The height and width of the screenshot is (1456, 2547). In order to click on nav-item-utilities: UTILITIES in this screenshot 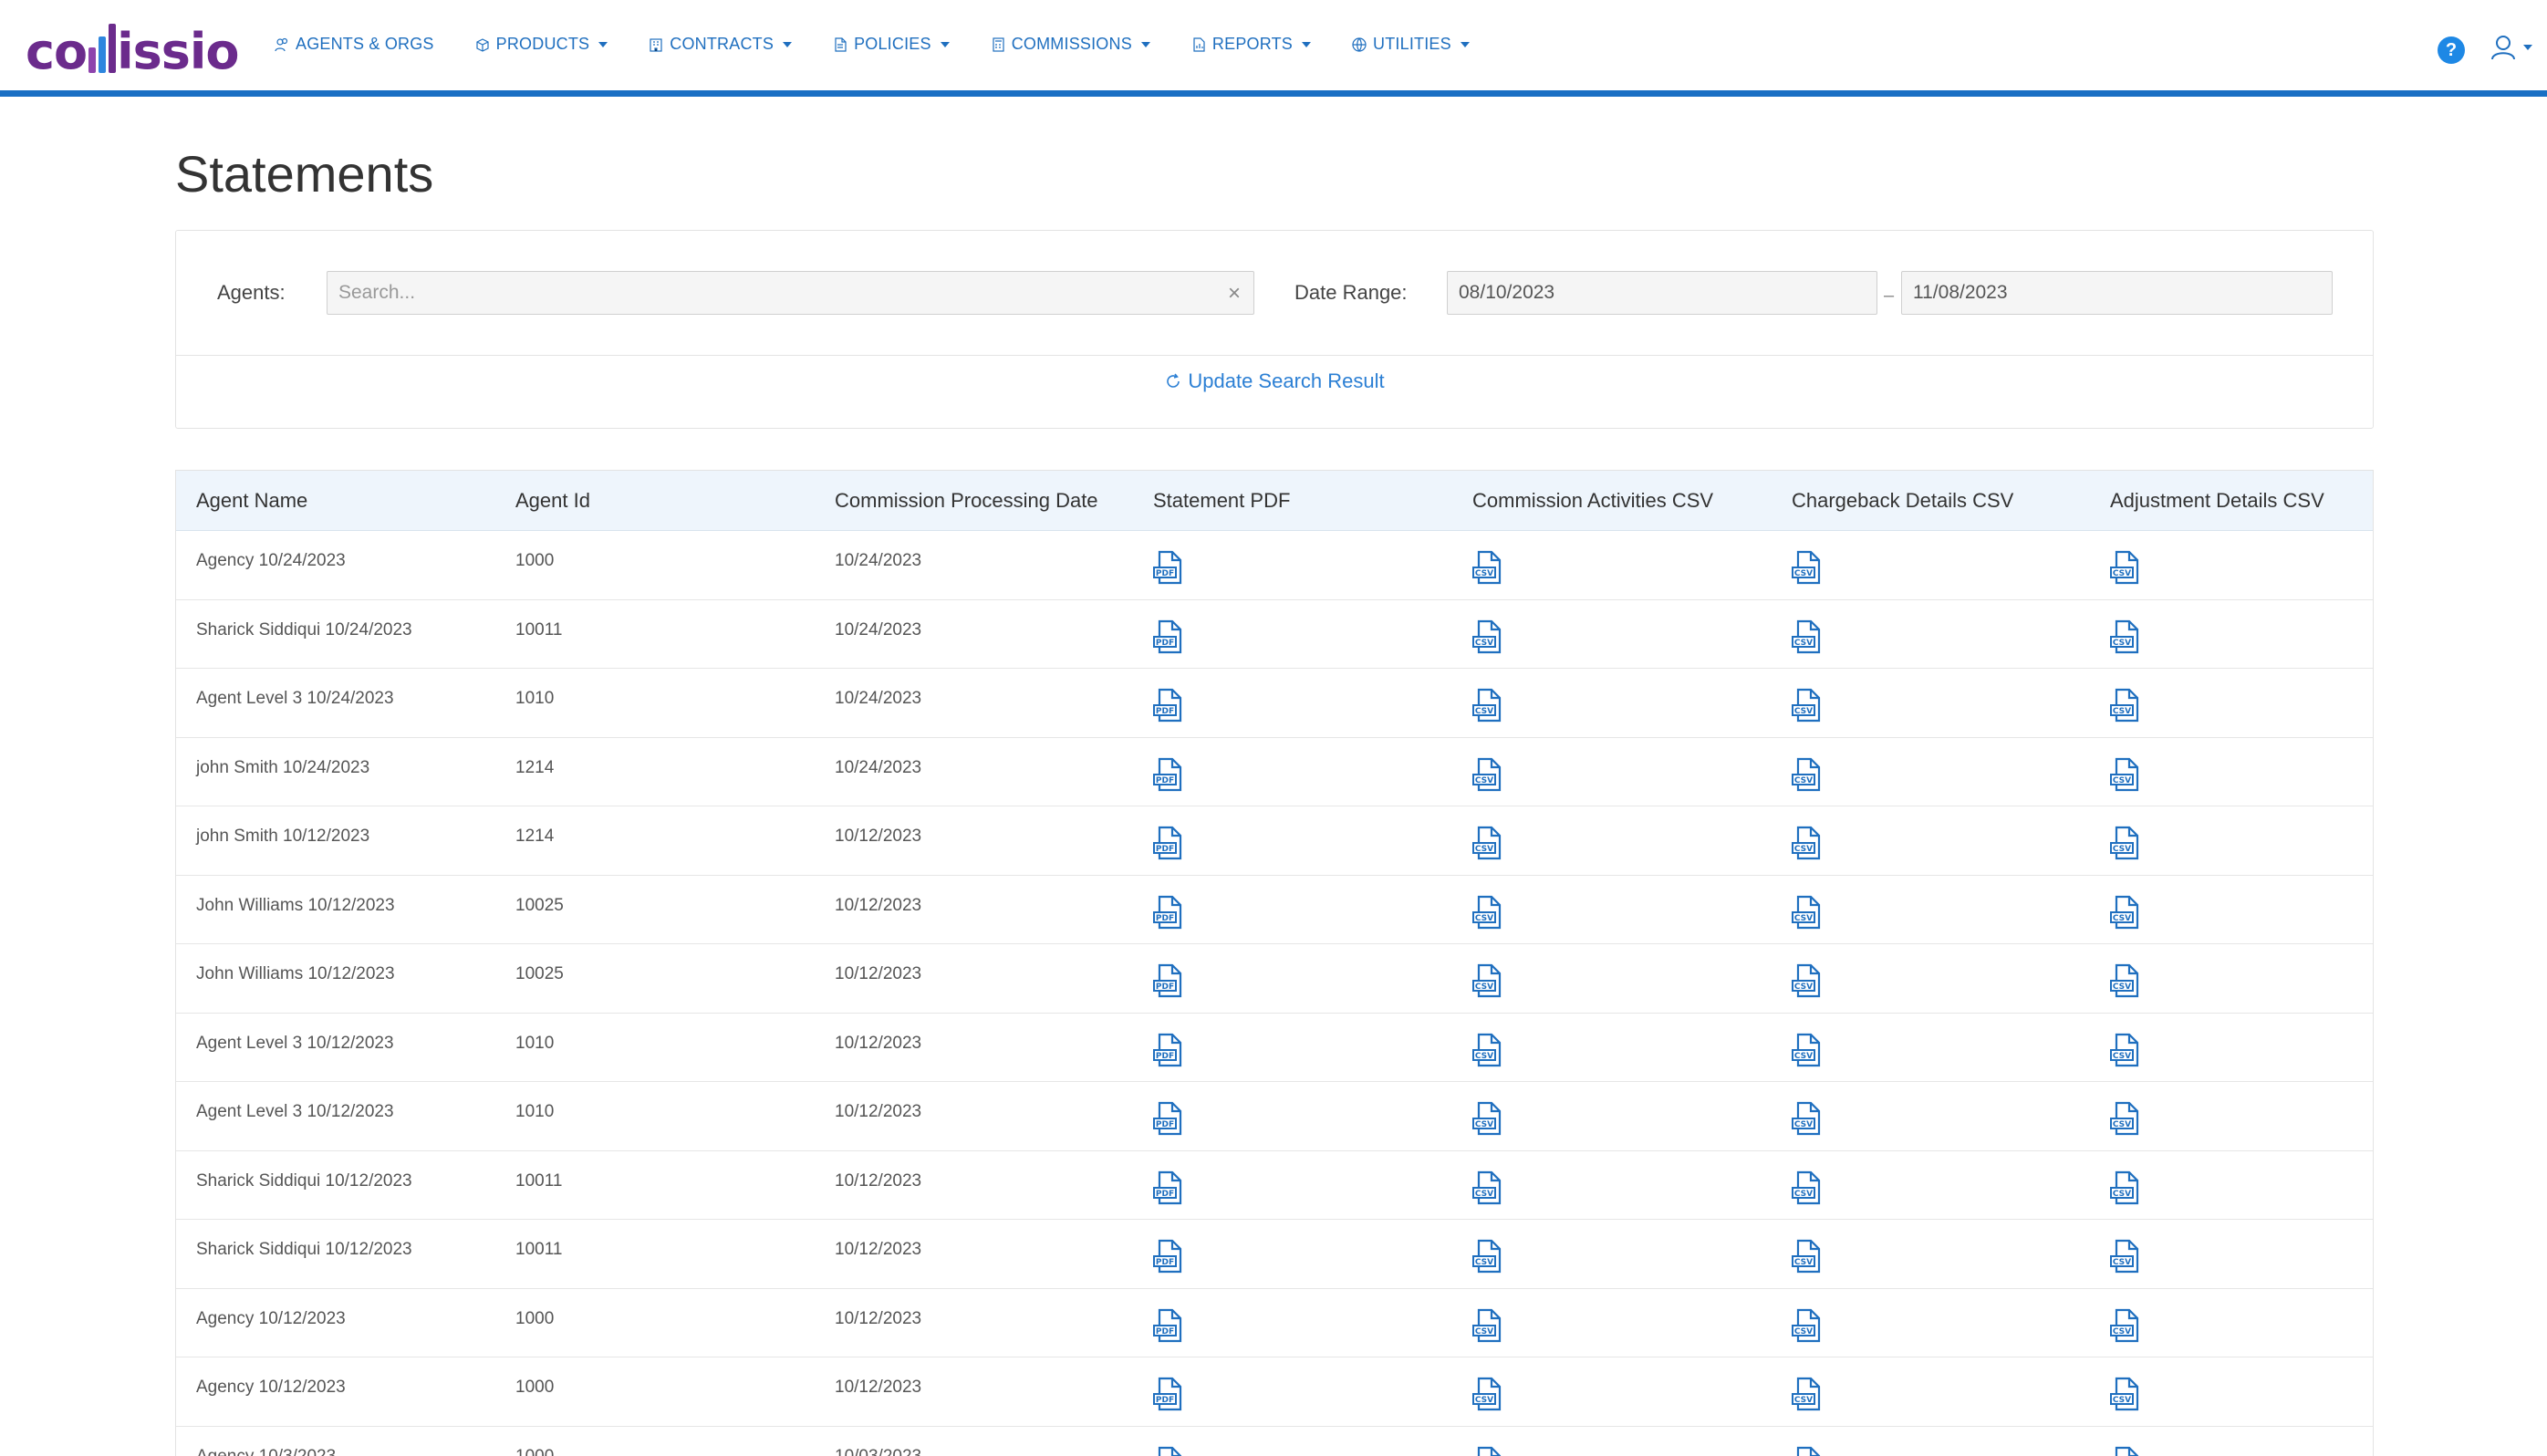, I will do `click(1411, 44)`.